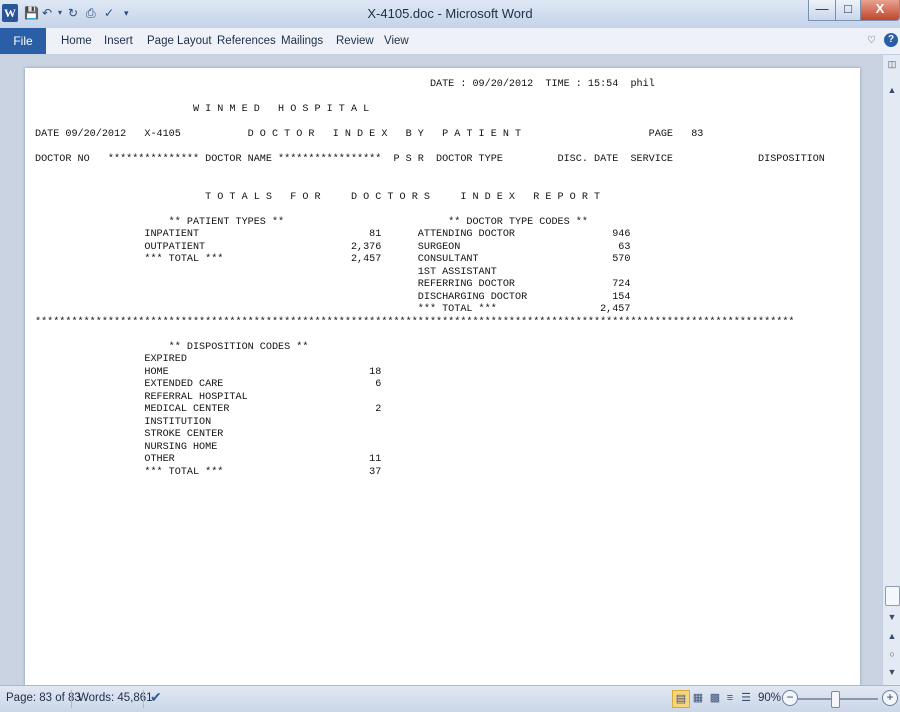  What do you see at coordinates (23, 41) in the screenshot?
I see `tab-file: File` at bounding box center [23, 41].